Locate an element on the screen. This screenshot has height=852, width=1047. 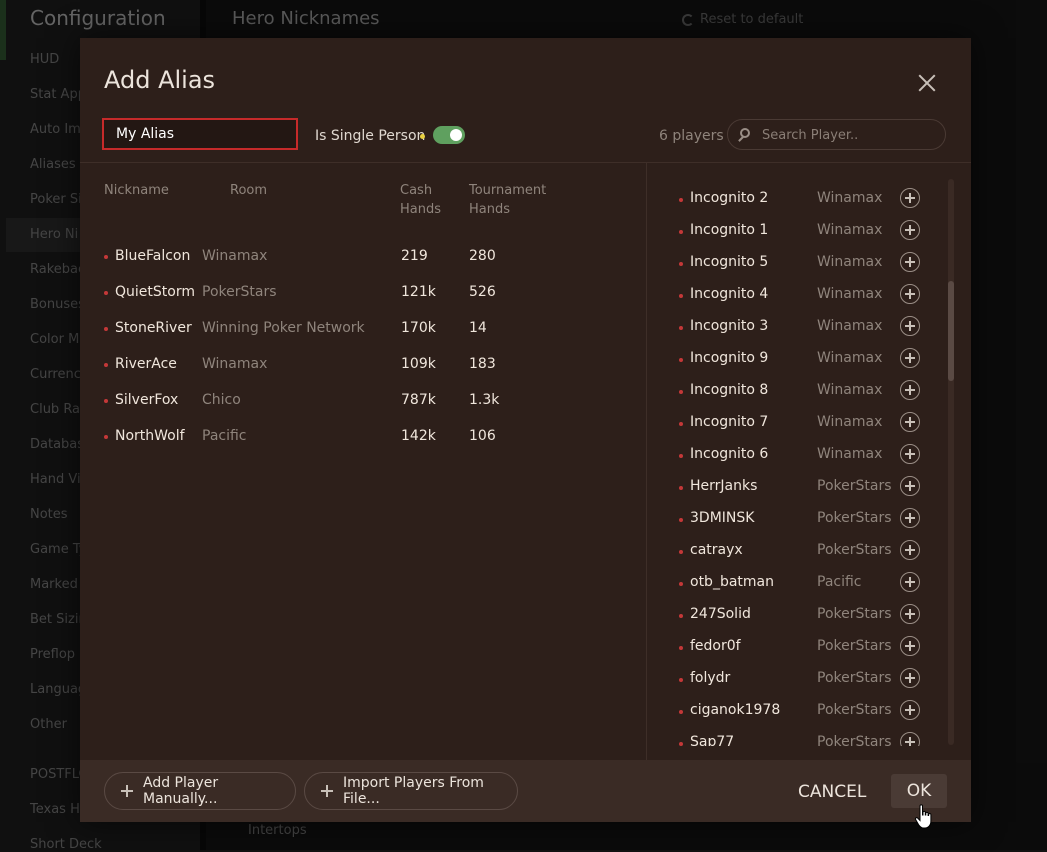
player-name: Incognito 2 is located at coordinates (729, 198).